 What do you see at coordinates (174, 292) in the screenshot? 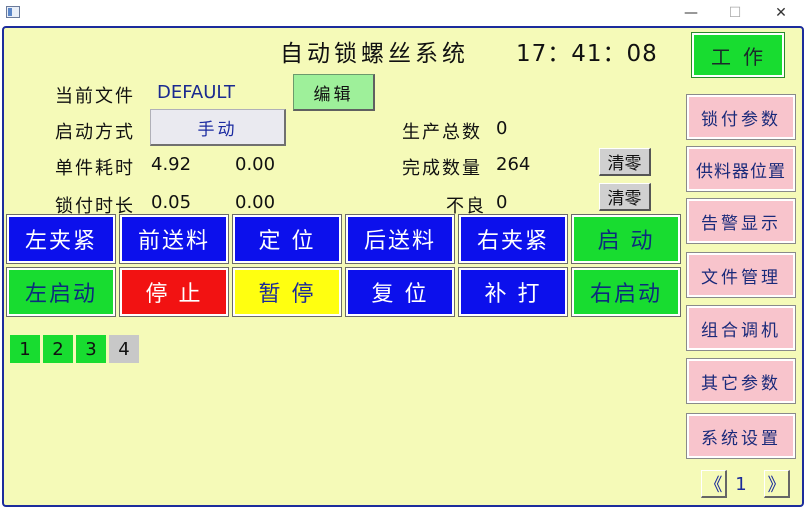
I see `stop-button: 停 止` at bounding box center [174, 292].